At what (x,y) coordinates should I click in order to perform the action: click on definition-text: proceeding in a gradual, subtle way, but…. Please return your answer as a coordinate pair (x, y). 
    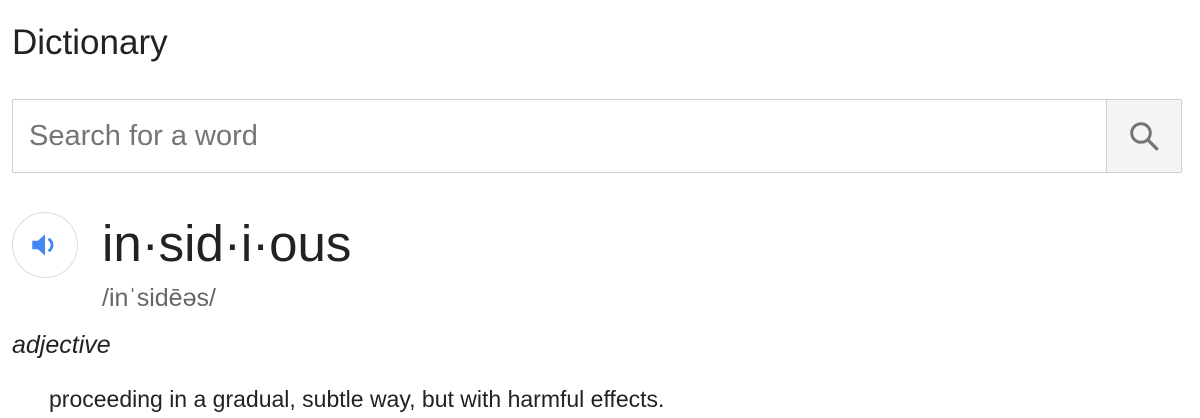
    Looking at the image, I should click on (357, 399).